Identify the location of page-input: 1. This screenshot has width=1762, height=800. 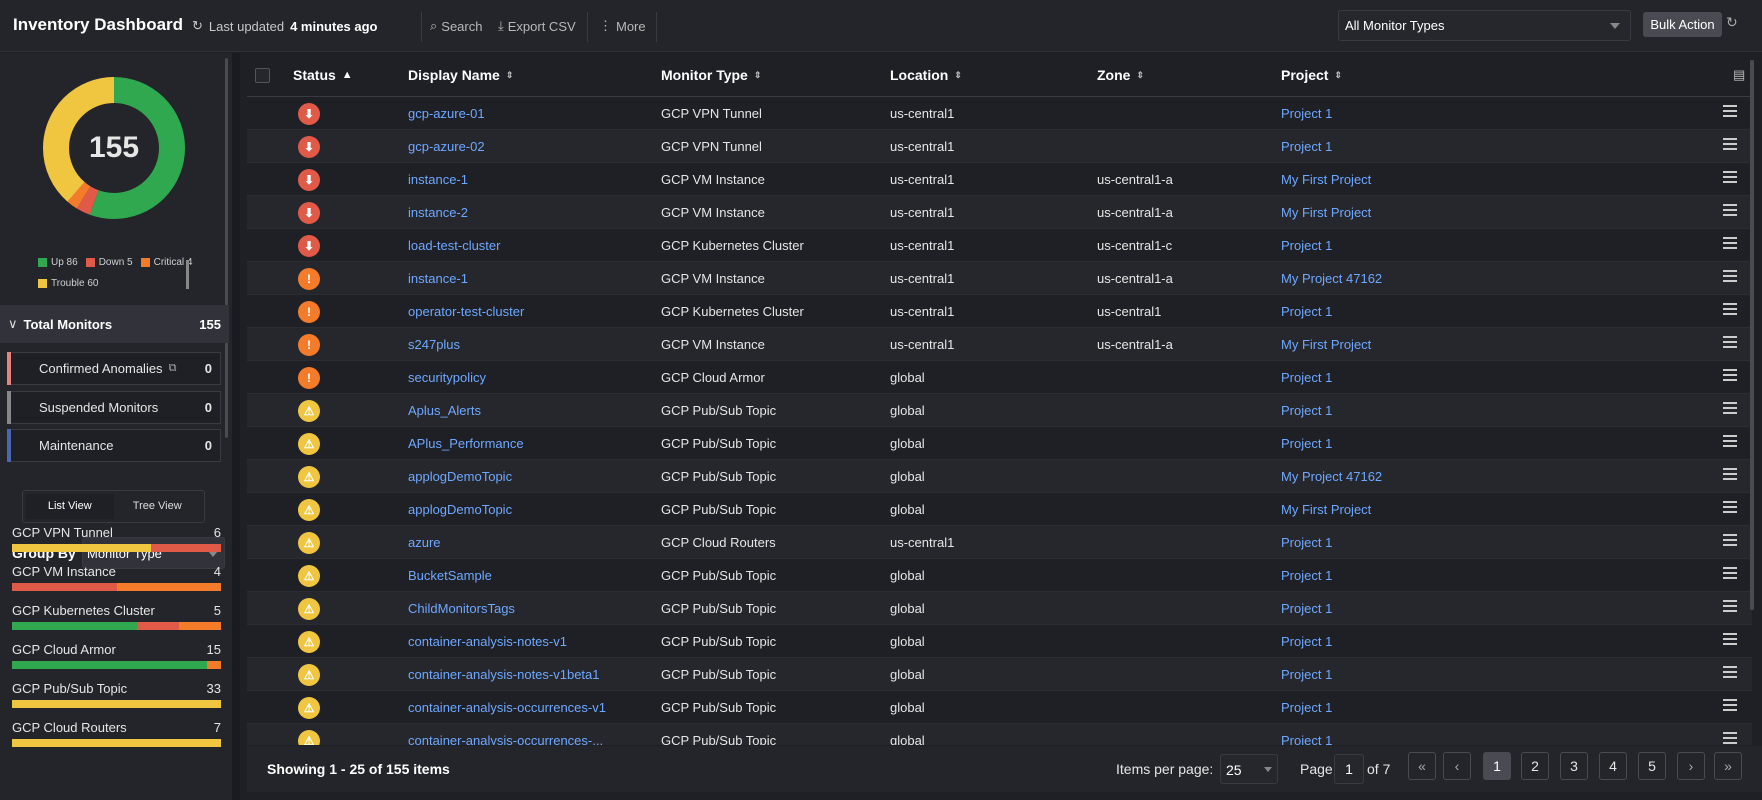
(1349, 769).